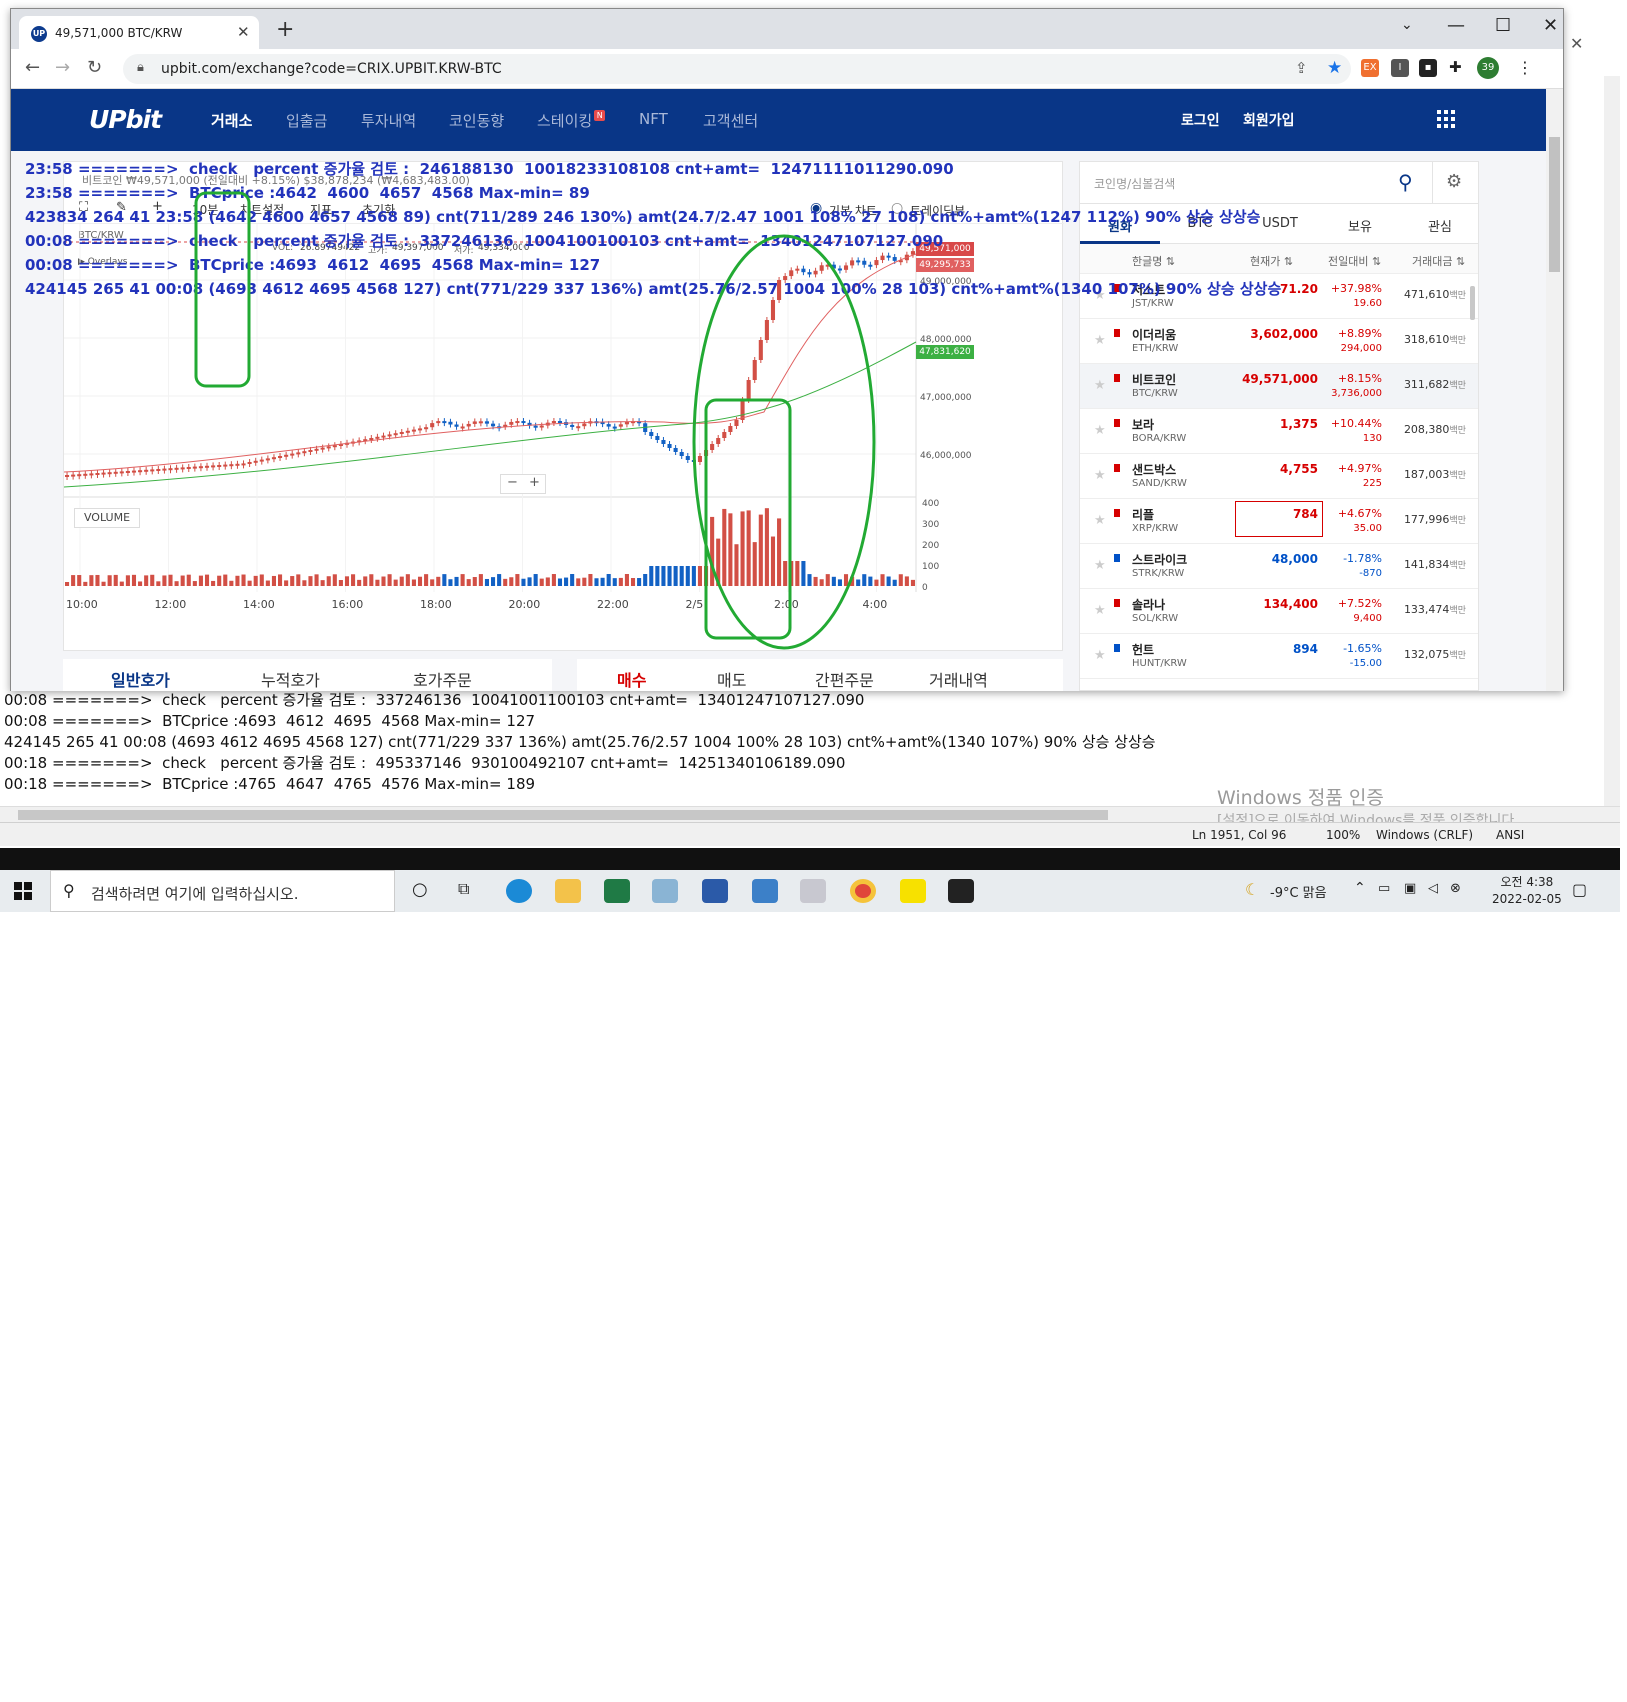 The image size is (1627, 1702). What do you see at coordinates (512, 482) in the screenshot?
I see `zoom-out-button: −` at bounding box center [512, 482].